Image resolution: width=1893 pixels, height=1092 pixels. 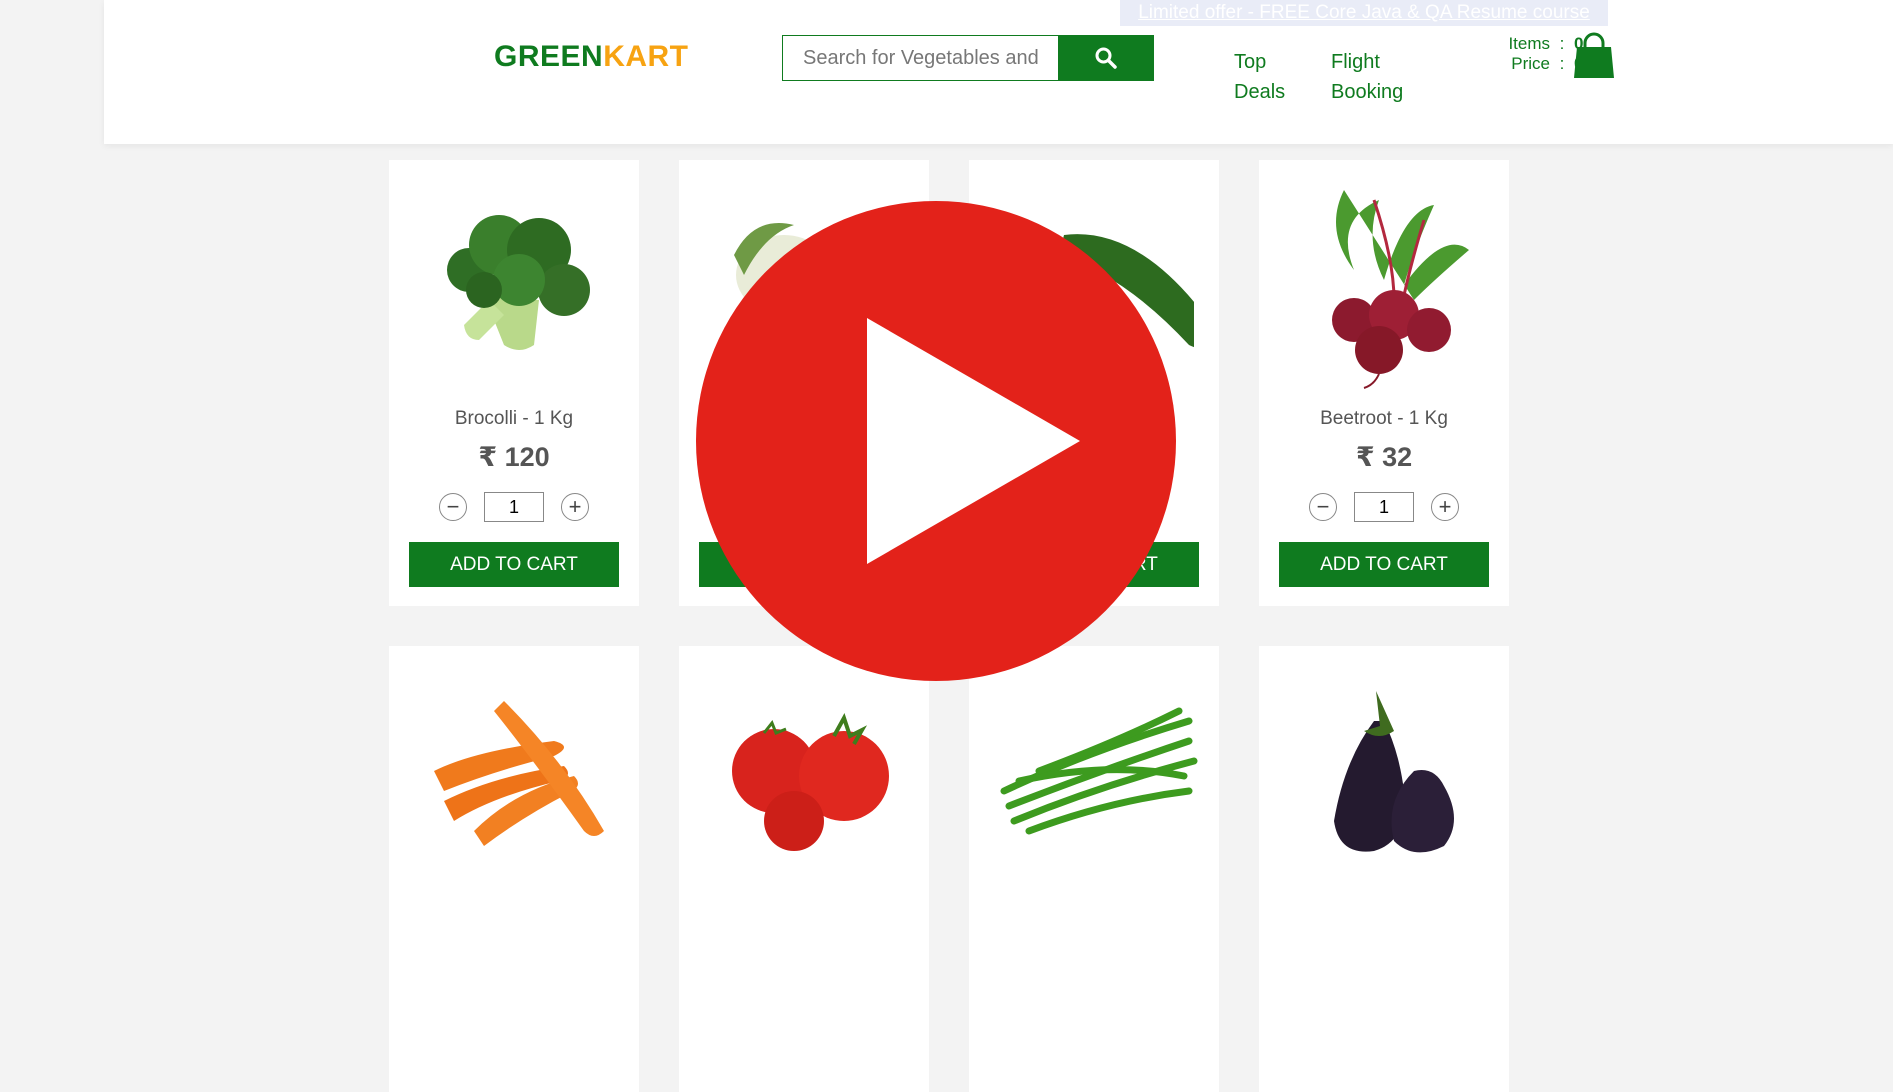 I want to click on search-button, so click(x=1106, y=58).